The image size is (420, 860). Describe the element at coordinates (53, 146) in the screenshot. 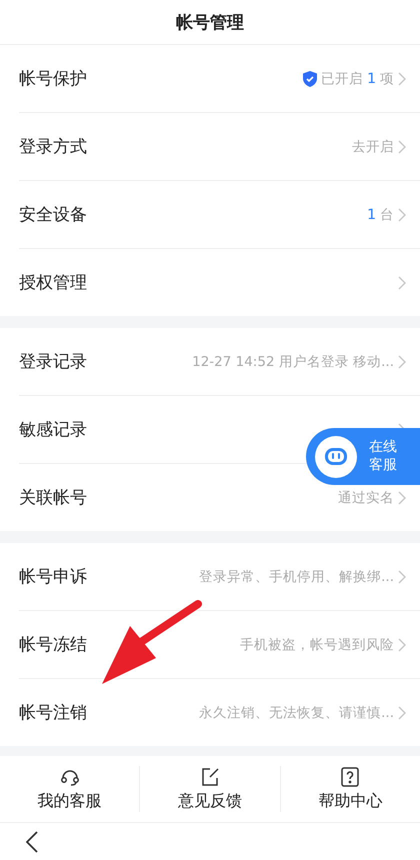

I see `row-label: 登录方式` at that location.